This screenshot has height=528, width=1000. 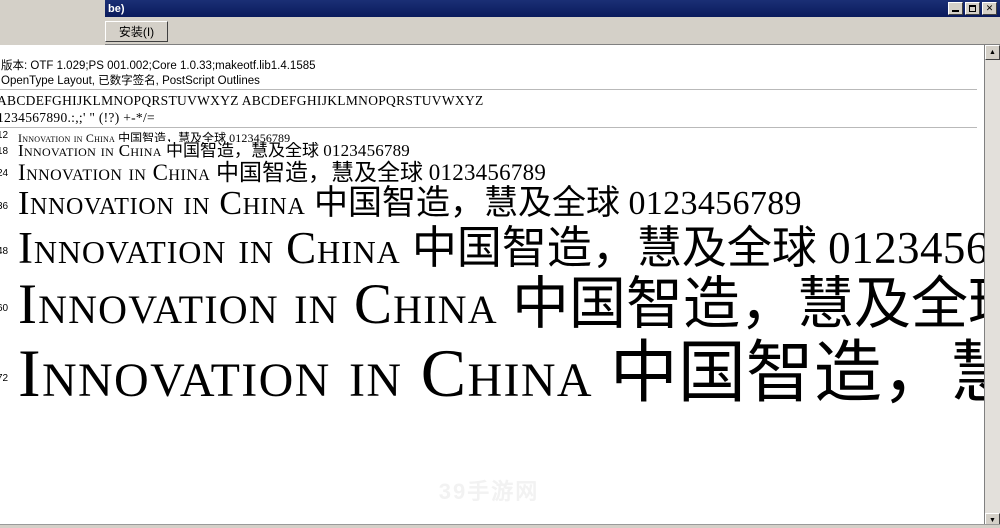 I want to click on window-title: be), so click(x=116, y=8).